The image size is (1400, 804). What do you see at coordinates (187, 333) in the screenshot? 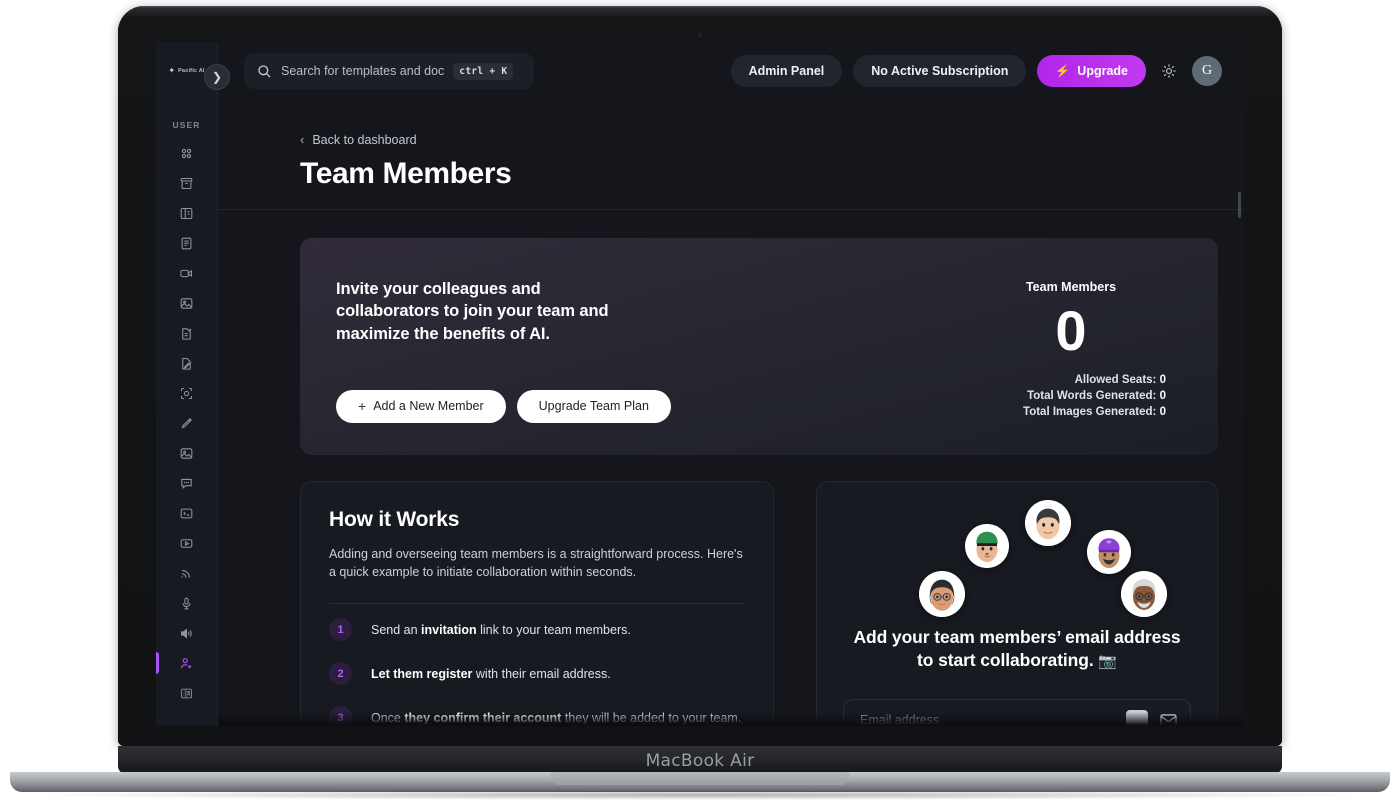
I see `sidebar-item-ai-document` at bounding box center [187, 333].